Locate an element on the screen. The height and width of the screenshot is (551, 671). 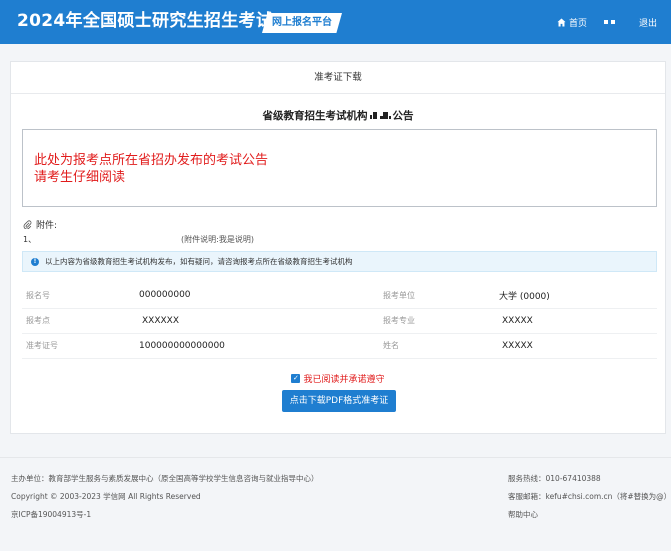
notice-heading-suffix: 公告 is located at coordinates (403, 116).